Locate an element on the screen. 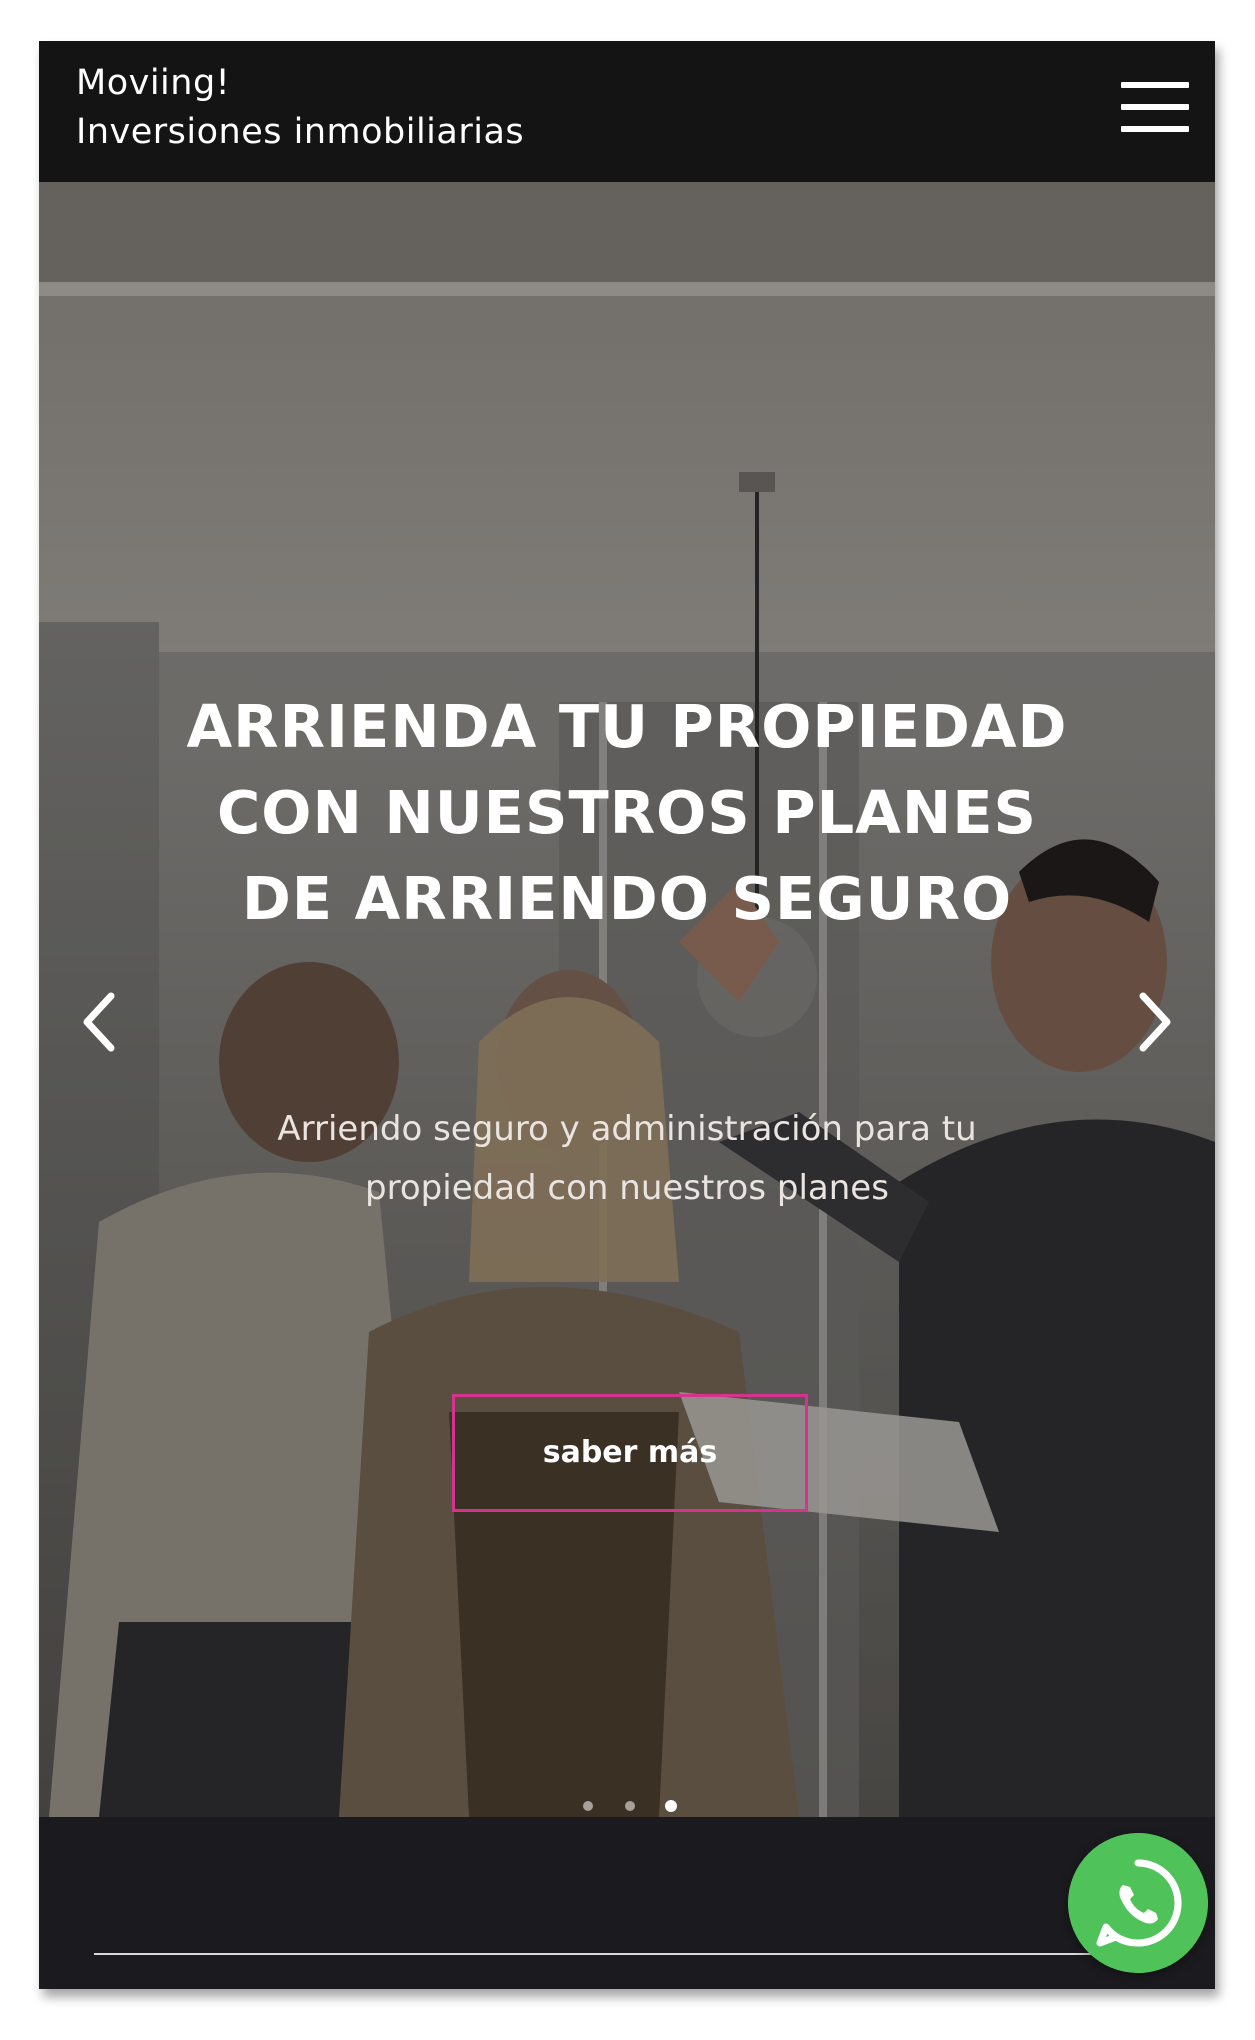  hero-title-line: ARRIENDA TU PROPIEDAD is located at coordinates (627, 726).